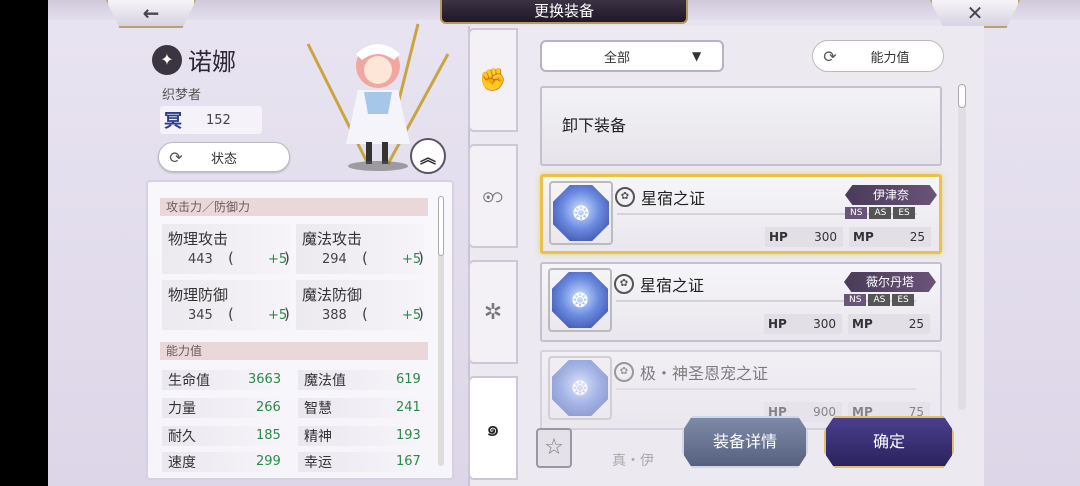 The image size is (1080, 486). What do you see at coordinates (632, 56) in the screenshot?
I see `filter-dropdown: 全部 ▼` at bounding box center [632, 56].